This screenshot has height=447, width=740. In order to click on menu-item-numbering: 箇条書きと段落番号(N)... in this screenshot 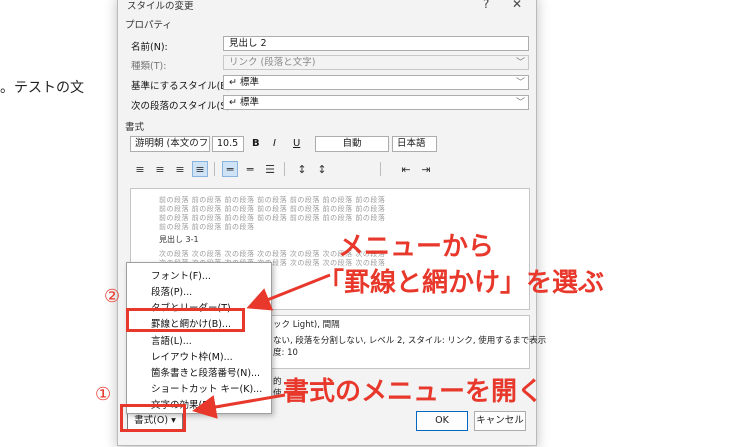, I will do `click(205, 372)`.